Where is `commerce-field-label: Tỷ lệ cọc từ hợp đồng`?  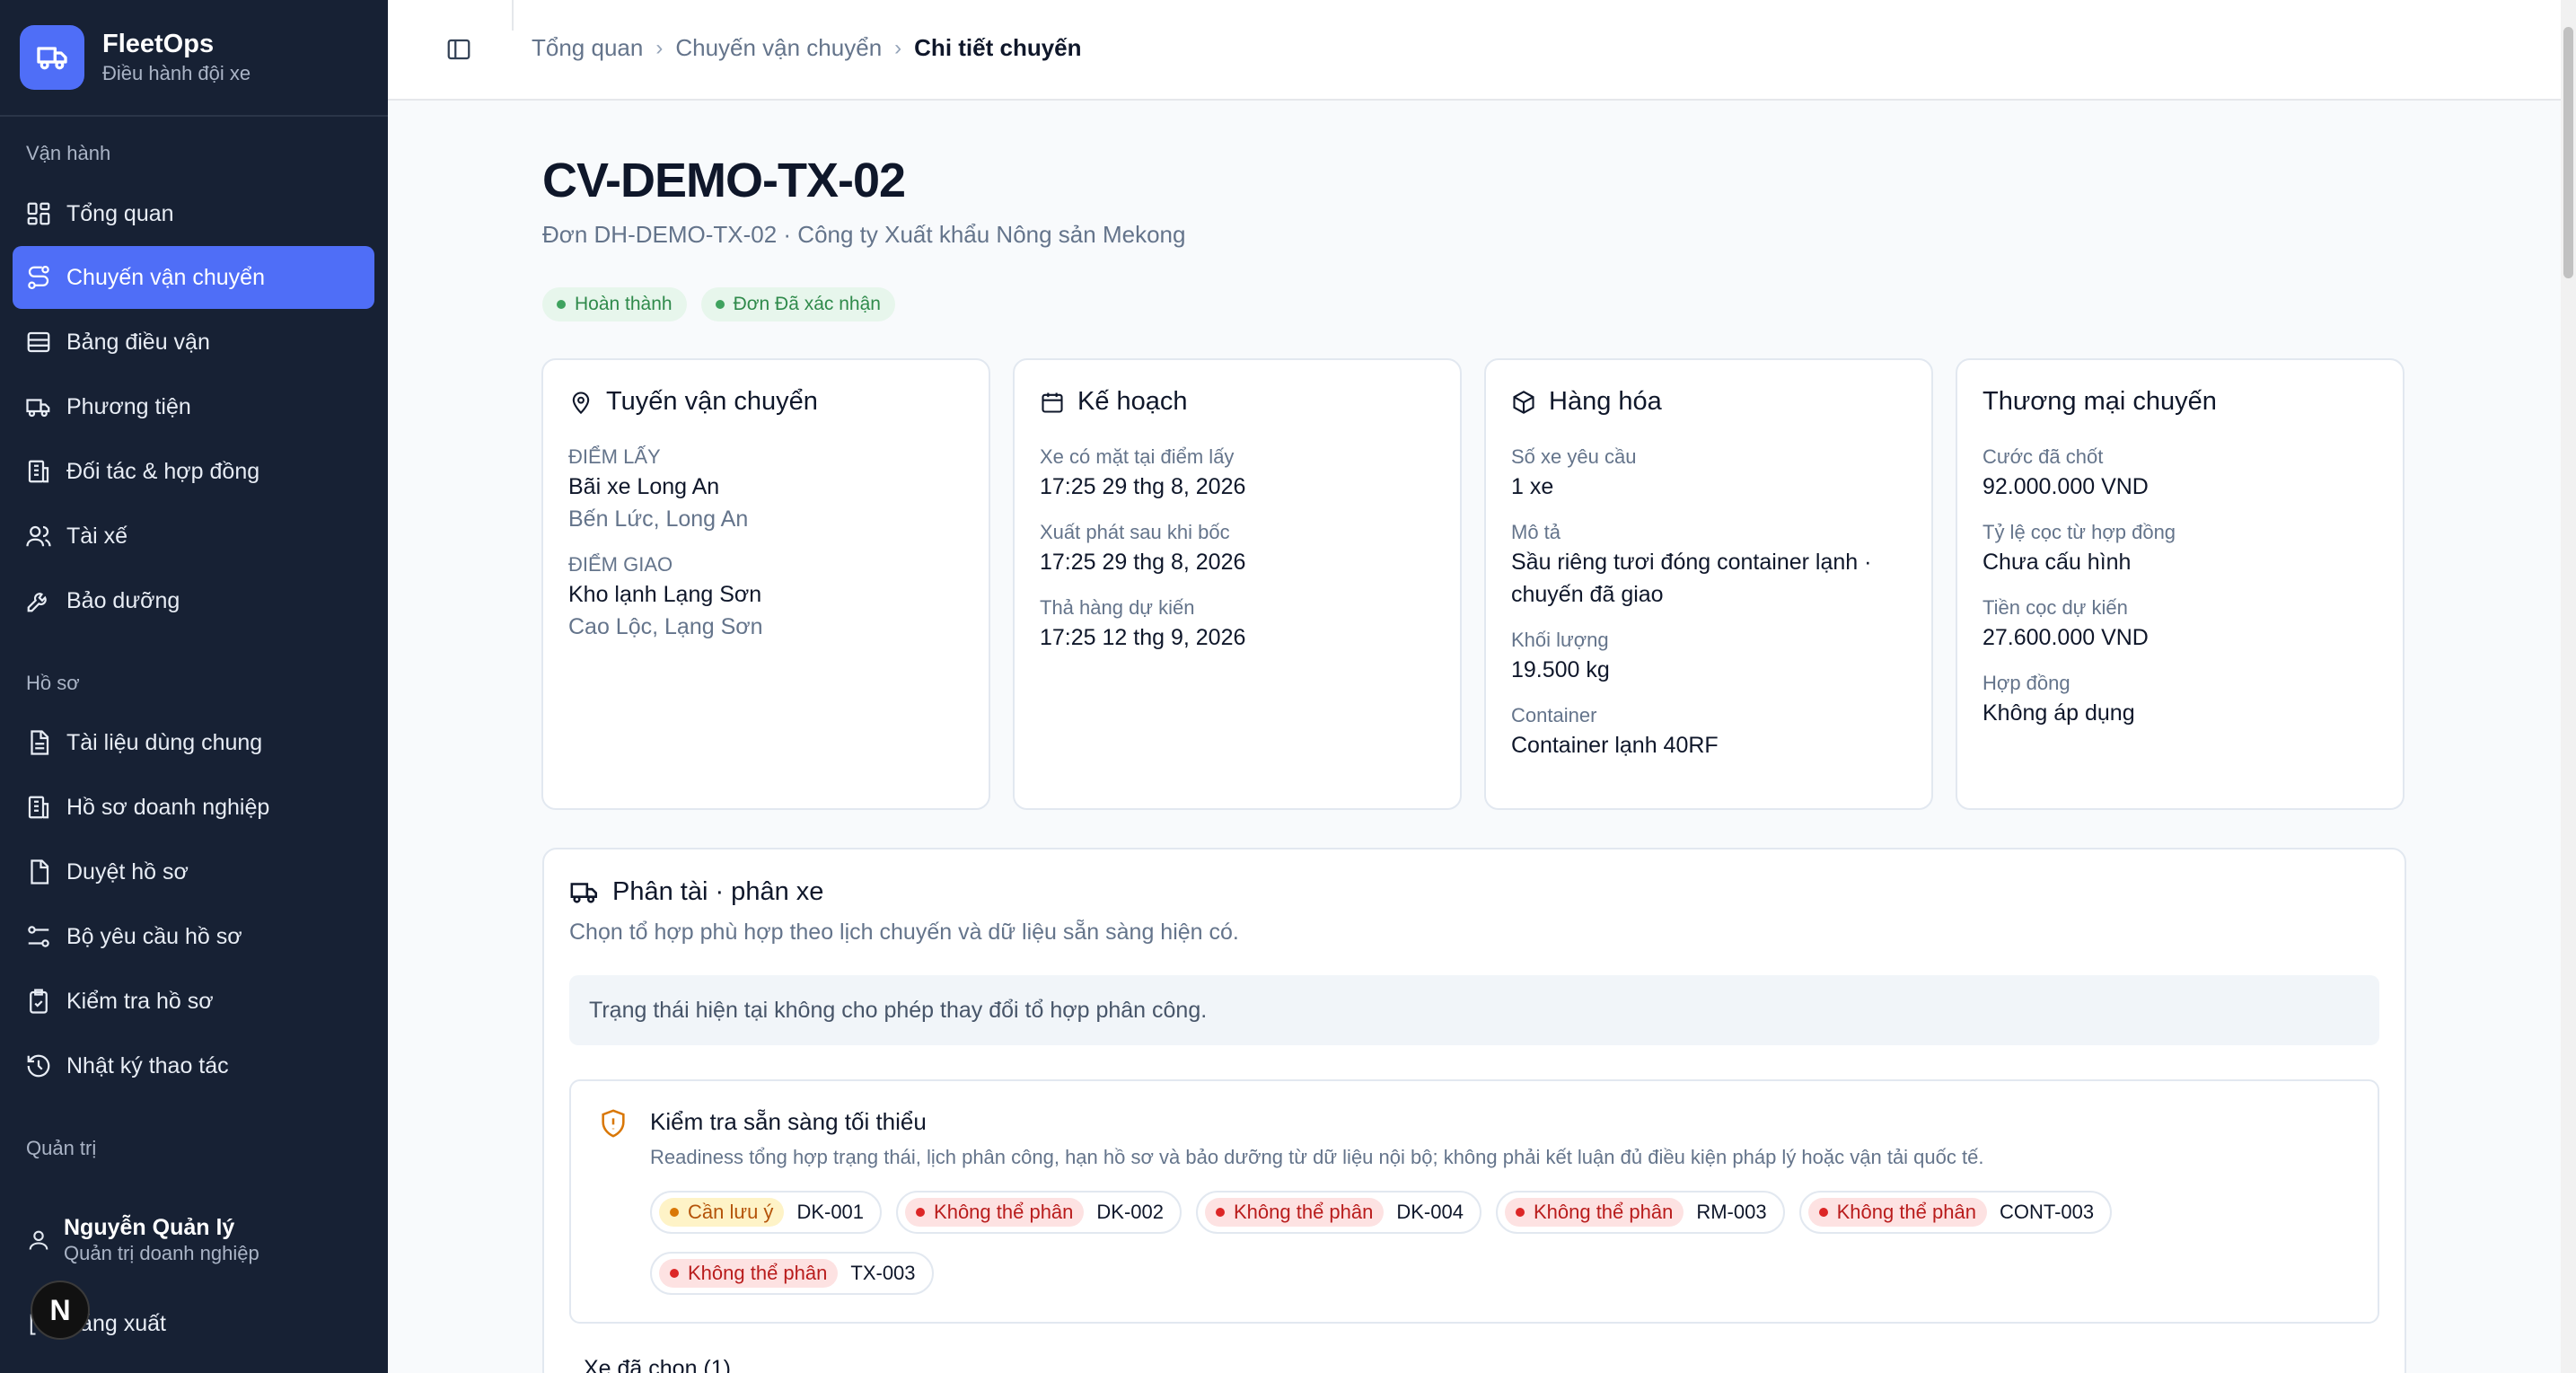 commerce-field-label: Tỷ lệ cọc từ hợp đồng is located at coordinates (2079, 532).